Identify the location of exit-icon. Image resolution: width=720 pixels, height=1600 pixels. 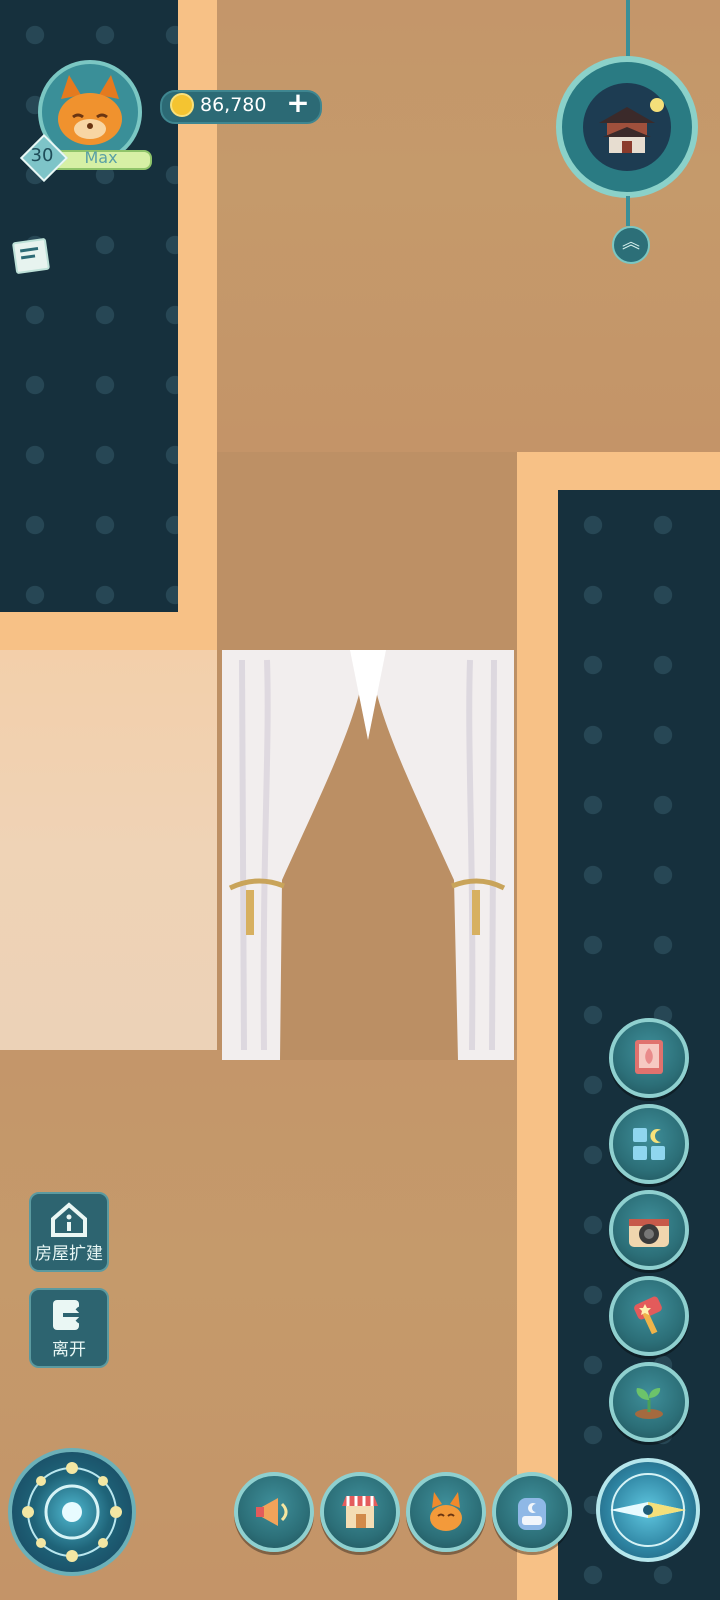
(70, 1314).